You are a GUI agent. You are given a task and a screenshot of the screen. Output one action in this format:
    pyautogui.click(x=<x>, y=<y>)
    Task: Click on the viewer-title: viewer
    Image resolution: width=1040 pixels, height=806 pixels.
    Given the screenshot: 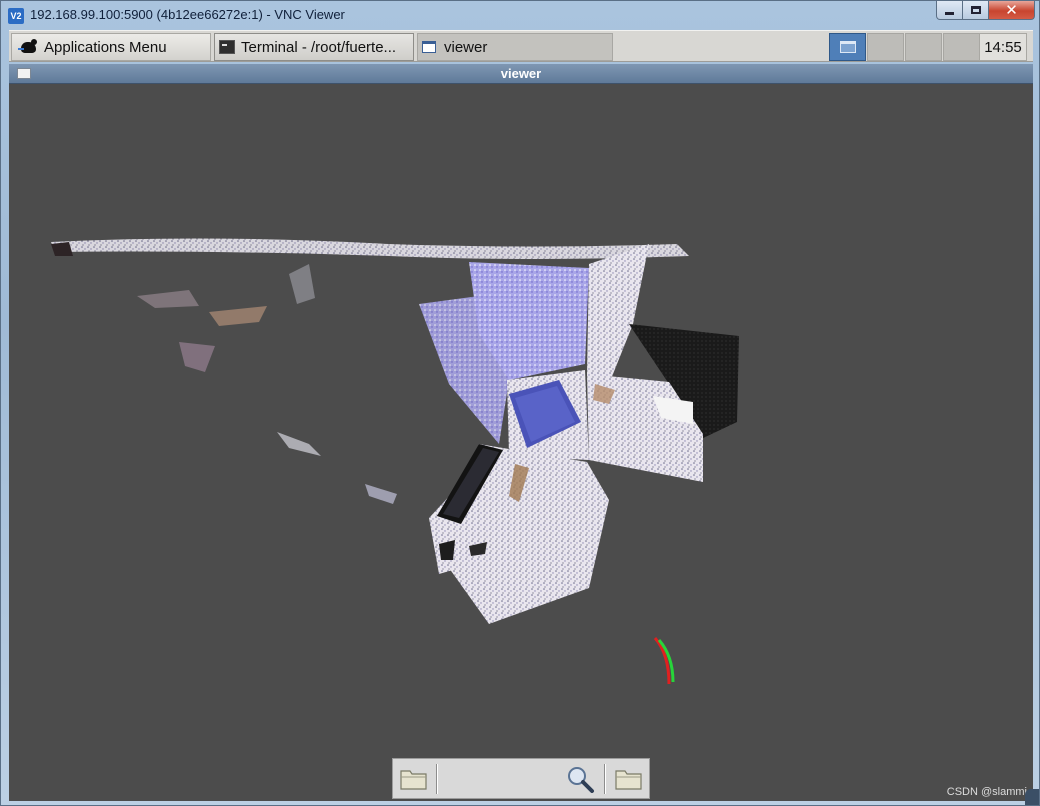 What is the action you would take?
    pyautogui.click(x=521, y=73)
    